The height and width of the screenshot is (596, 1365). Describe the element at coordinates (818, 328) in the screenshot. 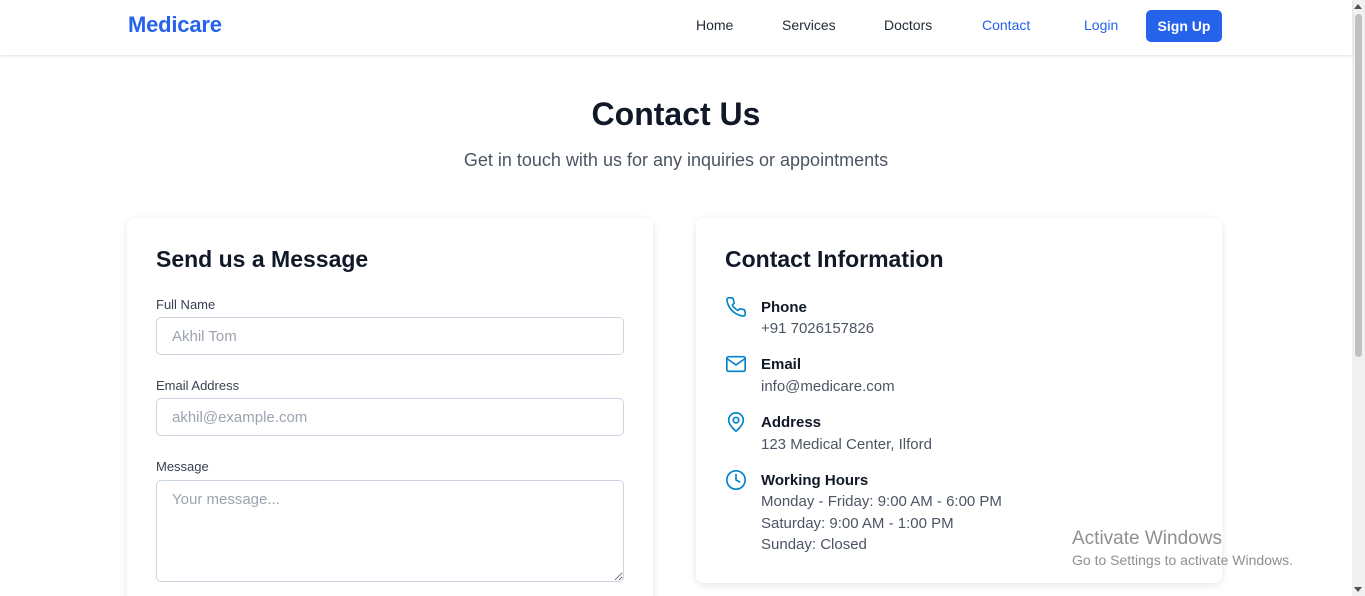

I see `phone-value: +91 7026157826` at that location.